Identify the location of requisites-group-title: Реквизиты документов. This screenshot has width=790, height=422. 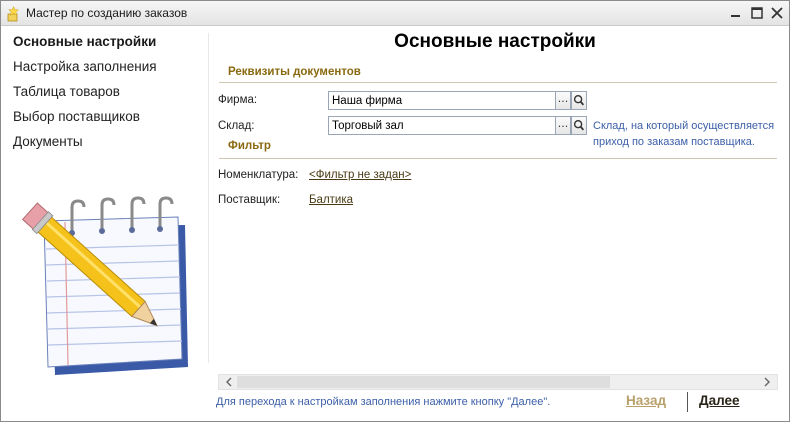
(294, 72).